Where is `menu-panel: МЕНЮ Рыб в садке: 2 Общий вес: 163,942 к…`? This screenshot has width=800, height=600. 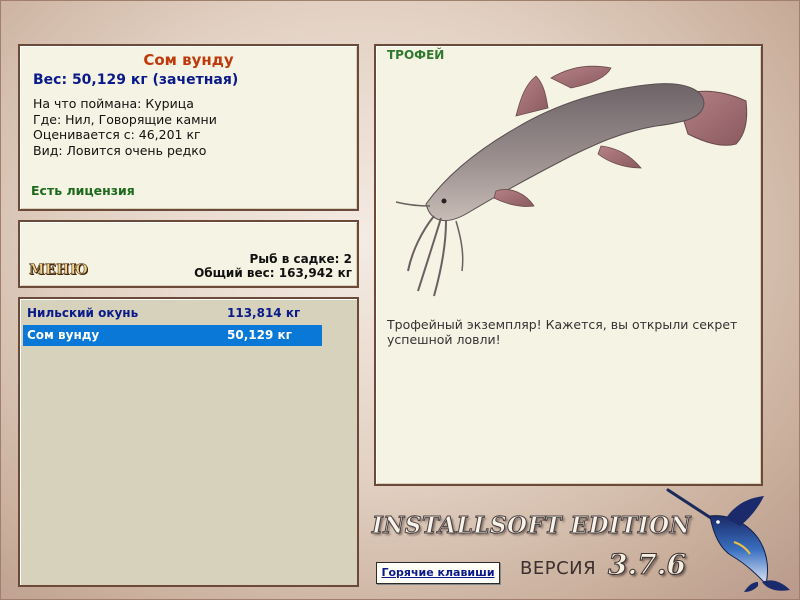 menu-panel: МЕНЮ Рыб в садке: 2 Общий вес: 163,942 к… is located at coordinates (188, 254).